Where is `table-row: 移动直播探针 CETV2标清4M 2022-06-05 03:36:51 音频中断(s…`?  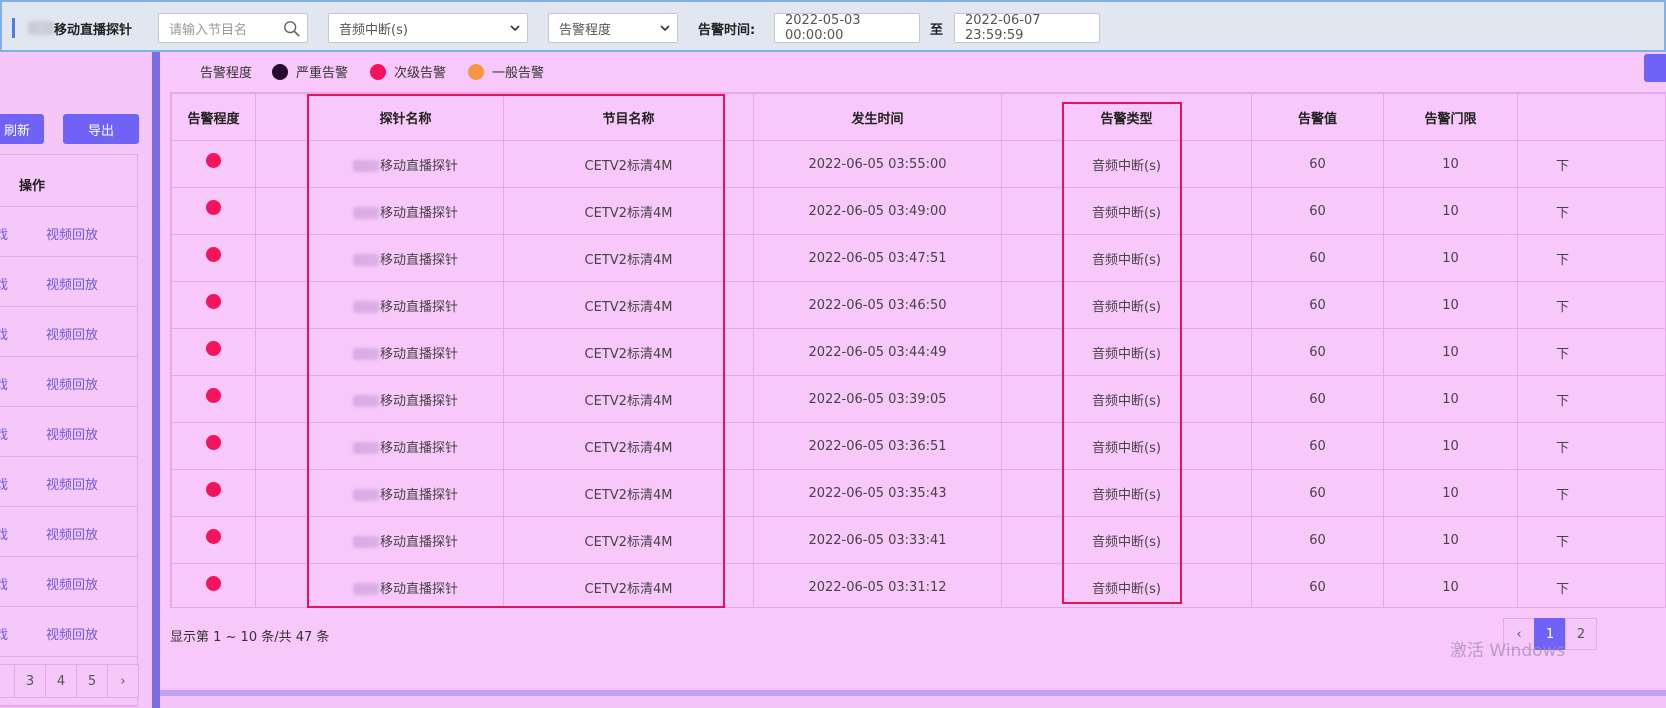
table-row: 移动直播探针 CETV2标清4M 2022-06-05 03:36:51 音频中断(s… is located at coordinates (918, 446).